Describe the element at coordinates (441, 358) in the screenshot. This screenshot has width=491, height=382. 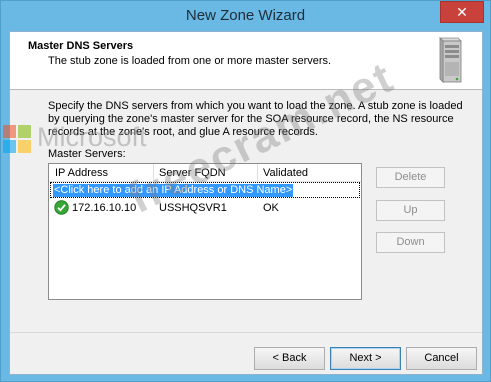
I see `cancel-button: Cancel` at that location.